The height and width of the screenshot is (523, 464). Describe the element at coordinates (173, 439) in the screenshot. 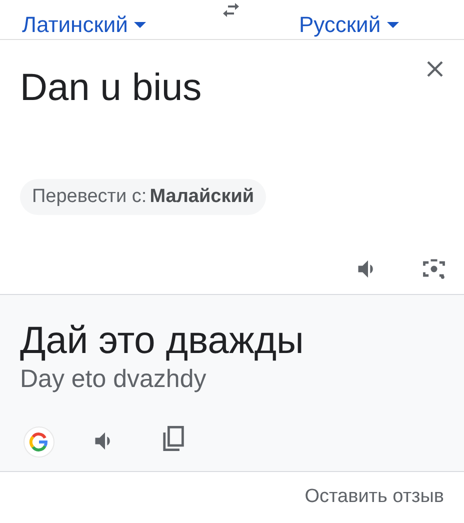

I see `copy-icon` at that location.